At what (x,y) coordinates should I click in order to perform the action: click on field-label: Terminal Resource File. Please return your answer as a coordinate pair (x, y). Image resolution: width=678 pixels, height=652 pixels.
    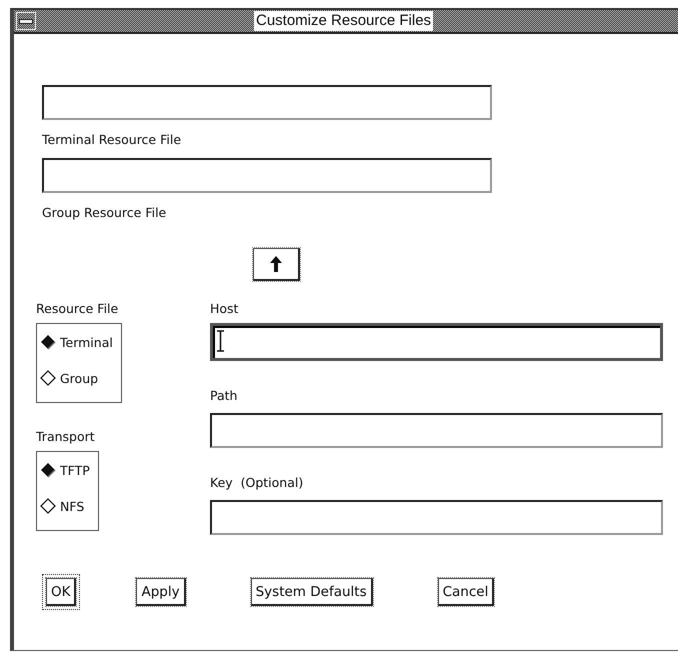
    Looking at the image, I should click on (112, 139).